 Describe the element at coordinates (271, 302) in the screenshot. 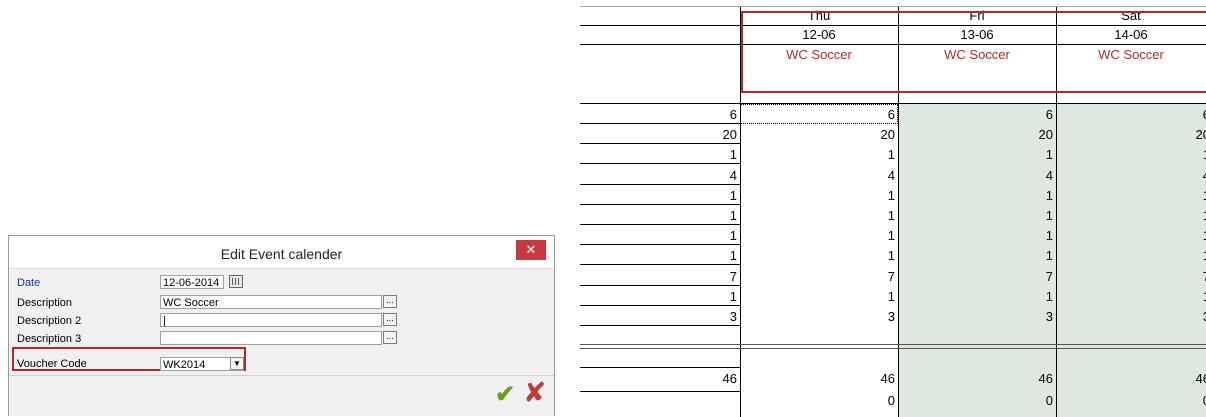

I see `description-field: WC Soccer` at that location.